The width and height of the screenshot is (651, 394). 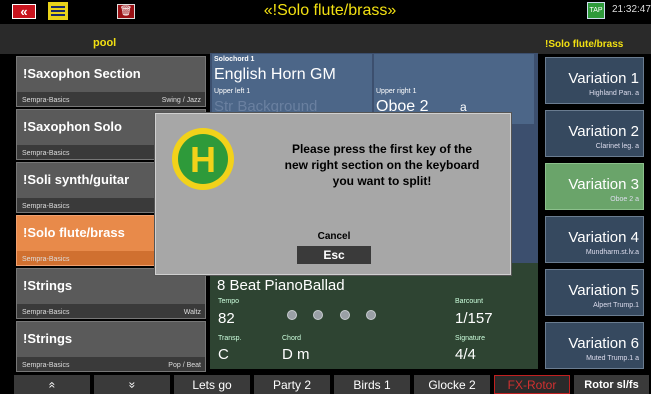 What do you see at coordinates (616, 305) in the screenshot?
I see `variation-sound: Alpert Trump.1` at bounding box center [616, 305].